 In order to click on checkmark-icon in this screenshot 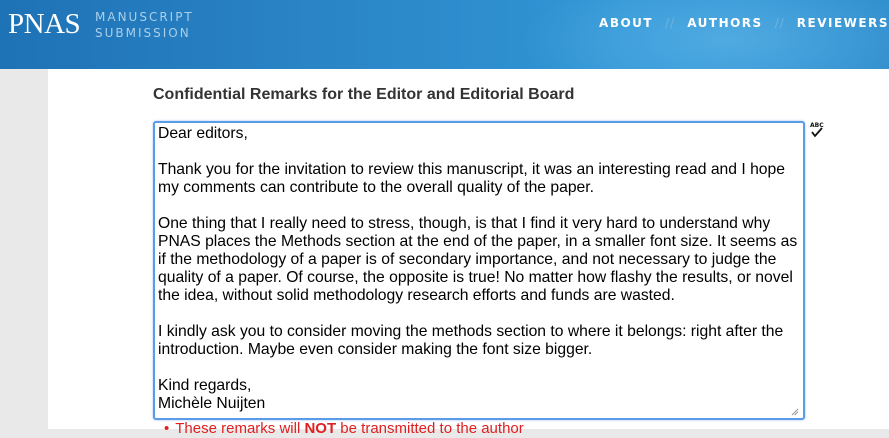, I will do `click(817, 132)`.